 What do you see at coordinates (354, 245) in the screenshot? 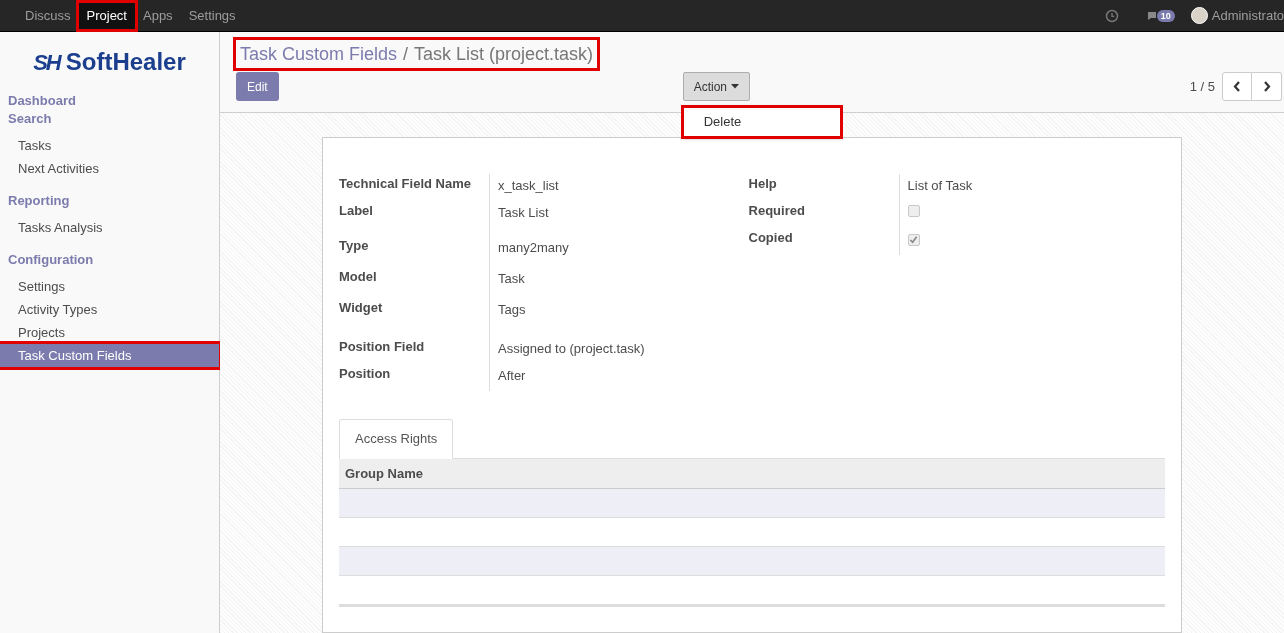
I see `field-label: Type` at bounding box center [354, 245].